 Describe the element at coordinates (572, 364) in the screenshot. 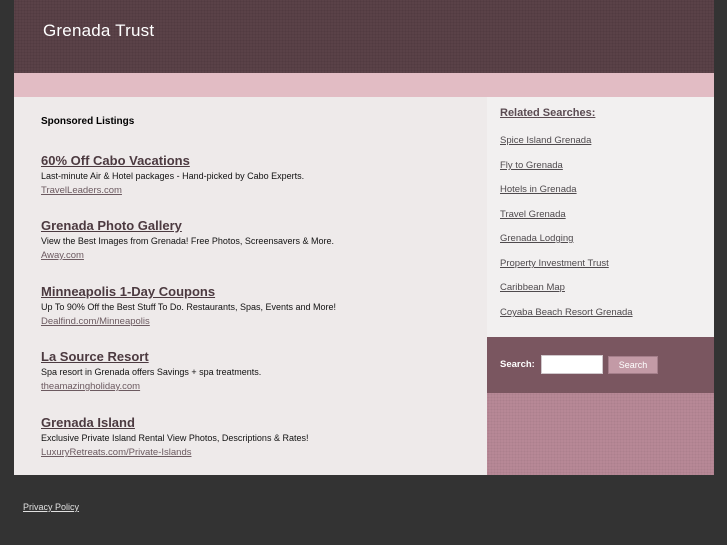

I see `search-input` at that location.